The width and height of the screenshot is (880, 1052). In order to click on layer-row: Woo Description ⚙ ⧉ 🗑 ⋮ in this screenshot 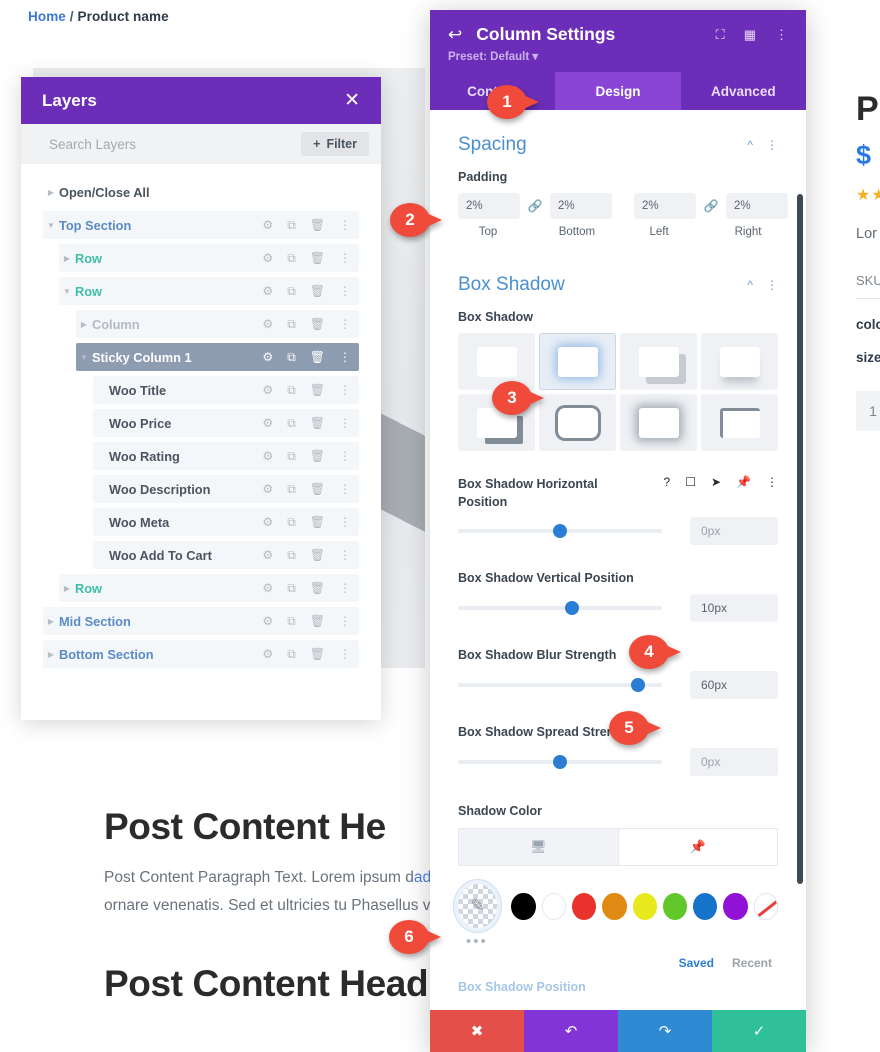, I will do `click(226, 489)`.